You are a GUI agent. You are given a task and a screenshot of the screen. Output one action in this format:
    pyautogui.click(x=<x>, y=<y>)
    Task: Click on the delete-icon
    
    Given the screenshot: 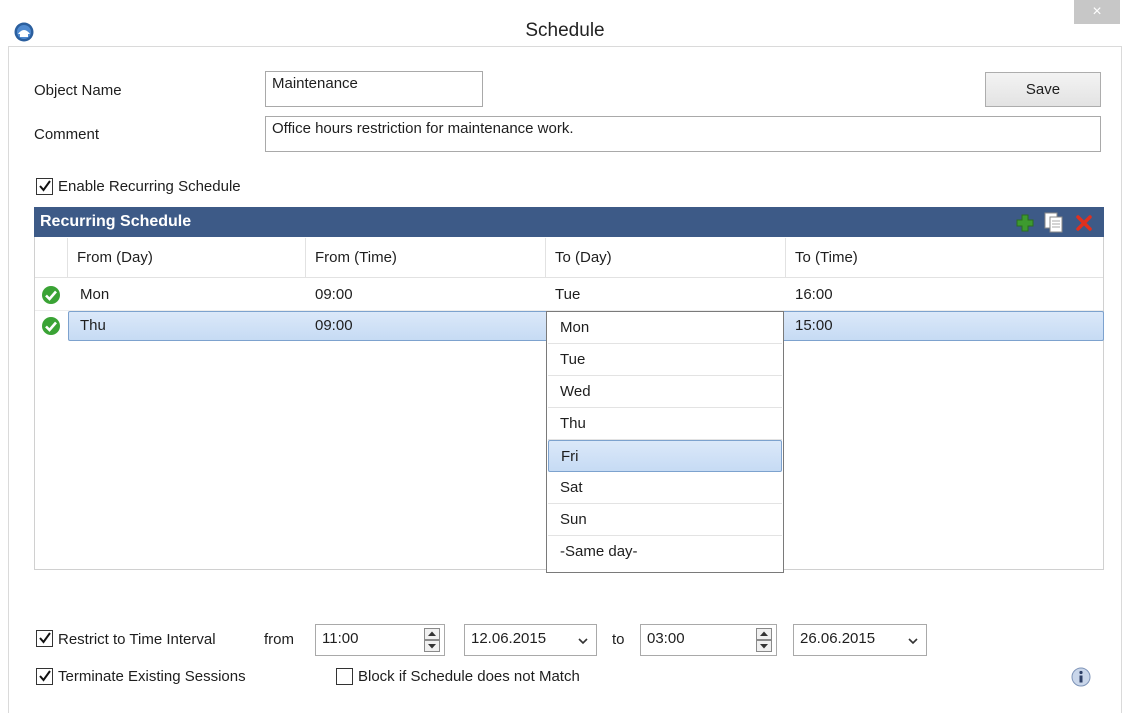 What is the action you would take?
    pyautogui.click(x=1085, y=224)
    